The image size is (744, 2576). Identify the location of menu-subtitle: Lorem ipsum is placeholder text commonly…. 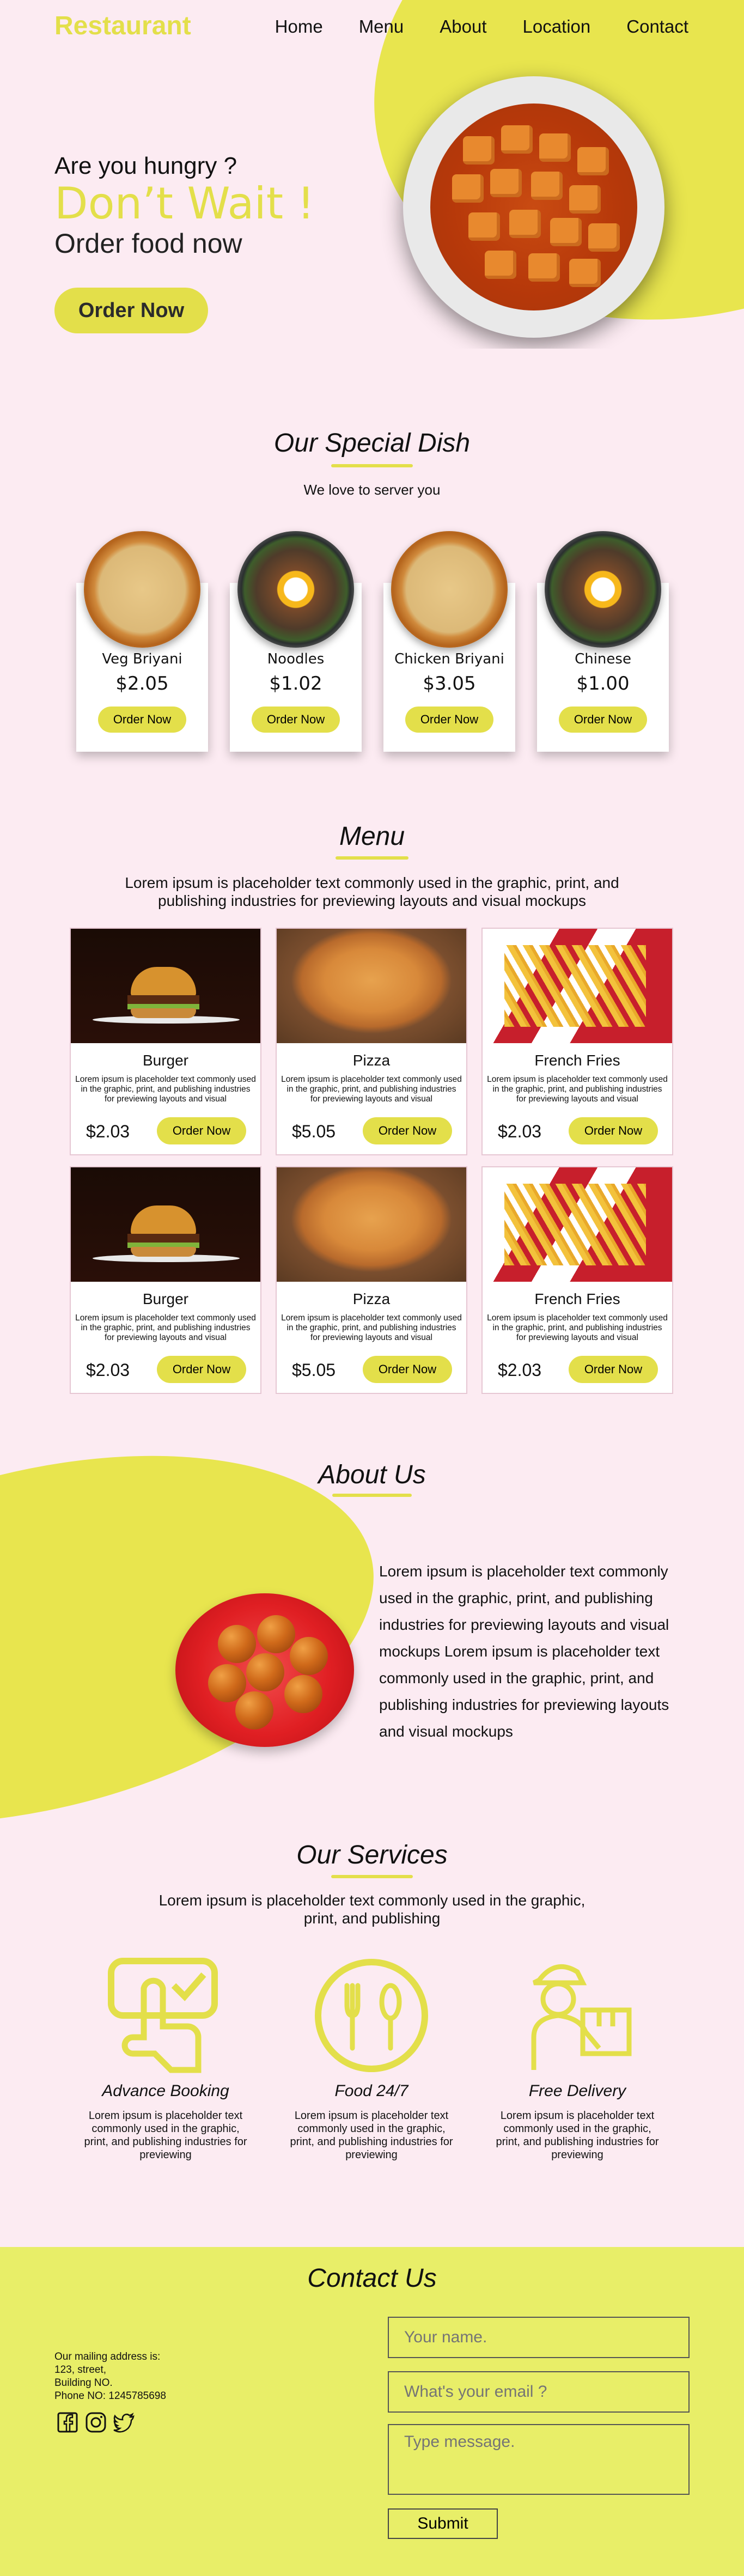
(372, 892).